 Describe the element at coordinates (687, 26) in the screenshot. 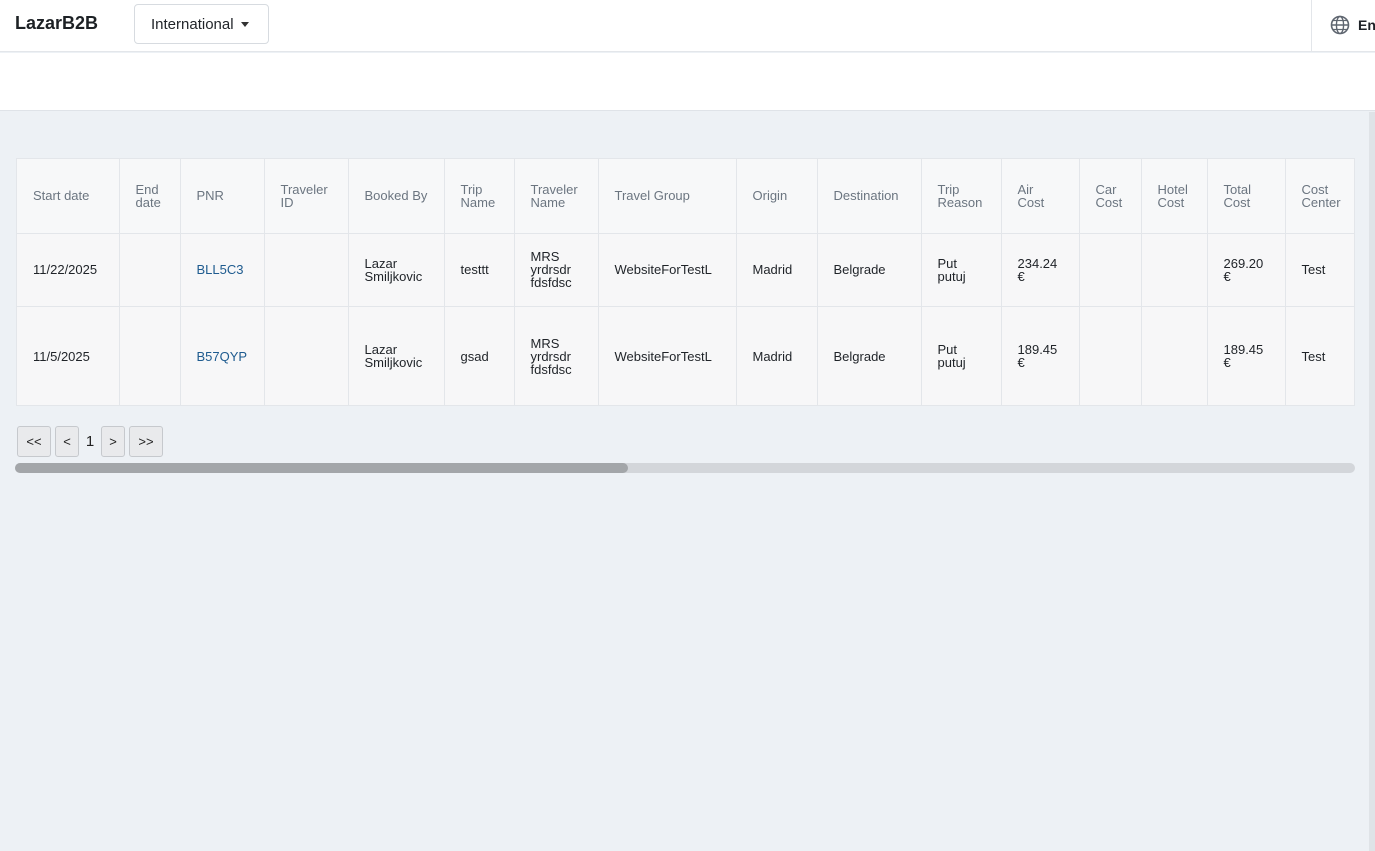

I see `top-bar: LazarB2B International English` at that location.